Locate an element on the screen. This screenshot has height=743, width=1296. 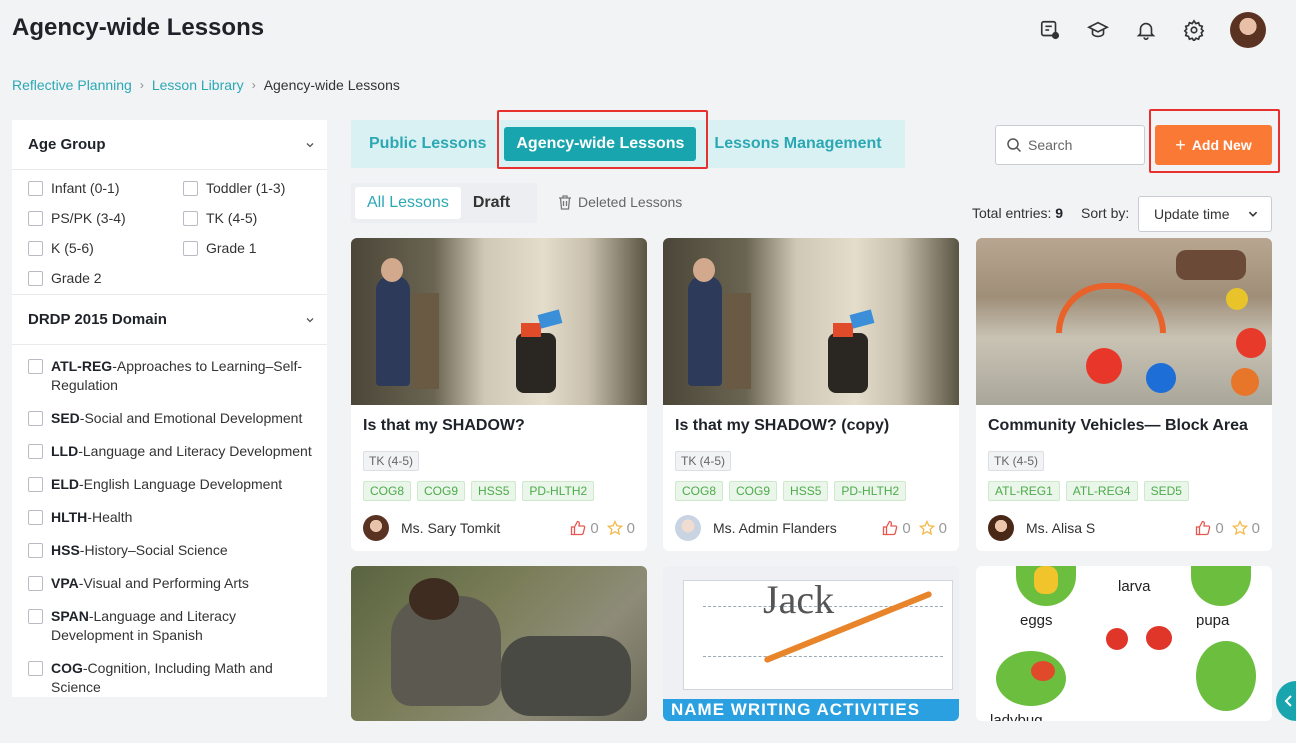
domain-label: -Cognition, Including Math and Science is located at coordinates (162, 677).